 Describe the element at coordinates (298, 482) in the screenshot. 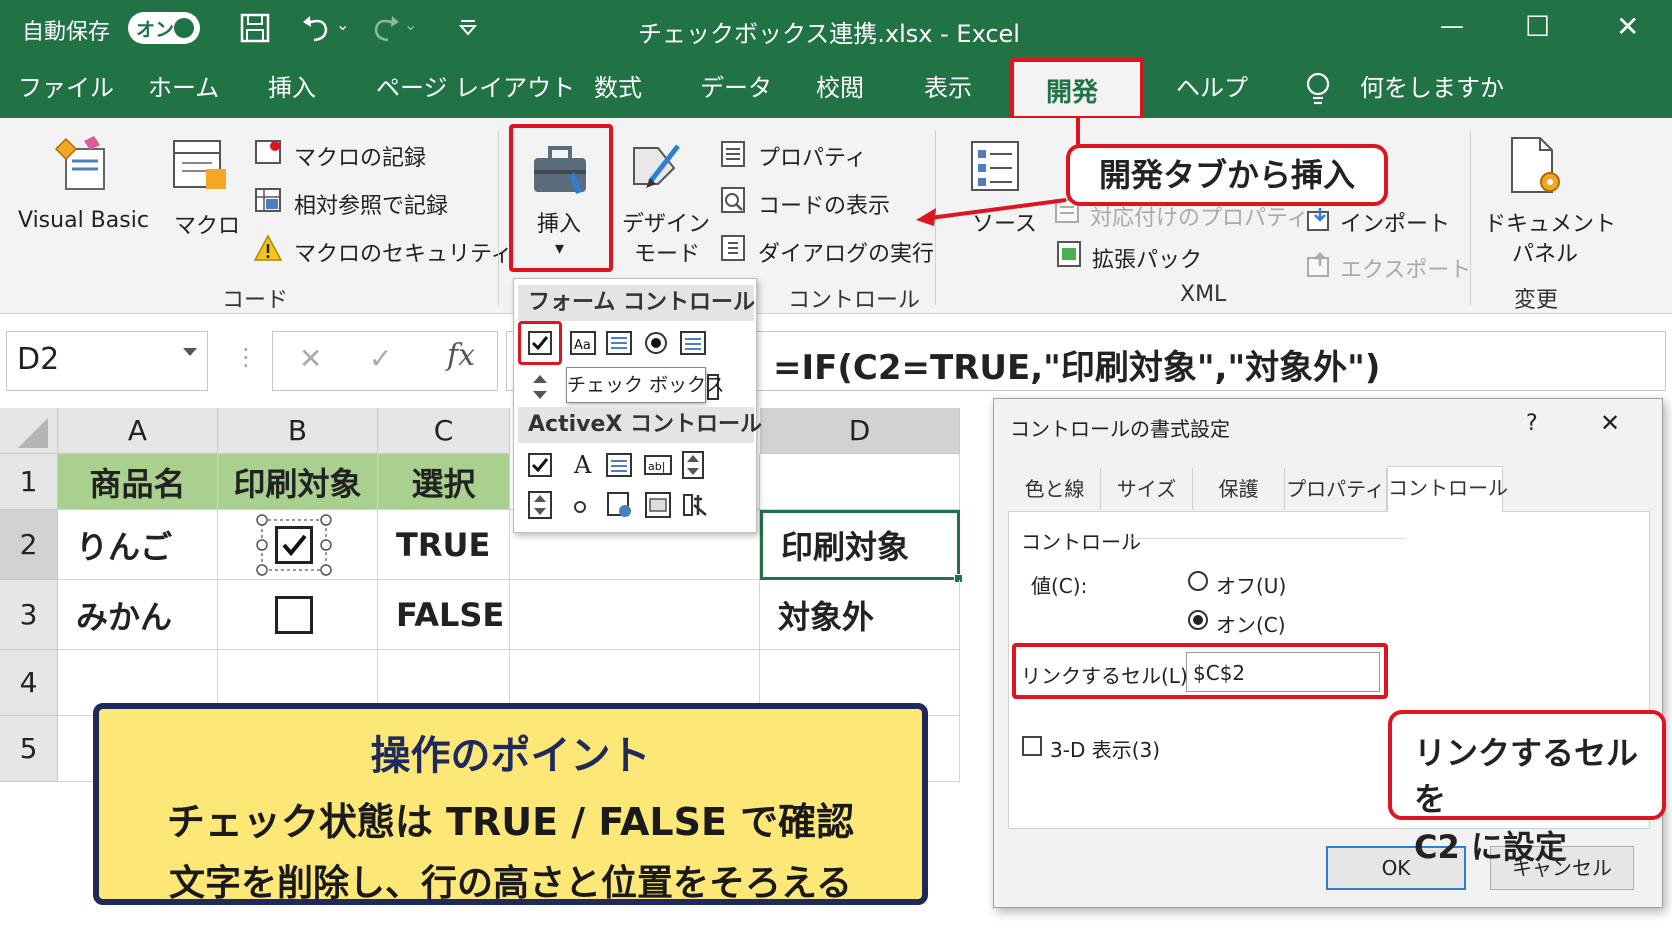

I see `cell-b1: 印刷対象` at that location.